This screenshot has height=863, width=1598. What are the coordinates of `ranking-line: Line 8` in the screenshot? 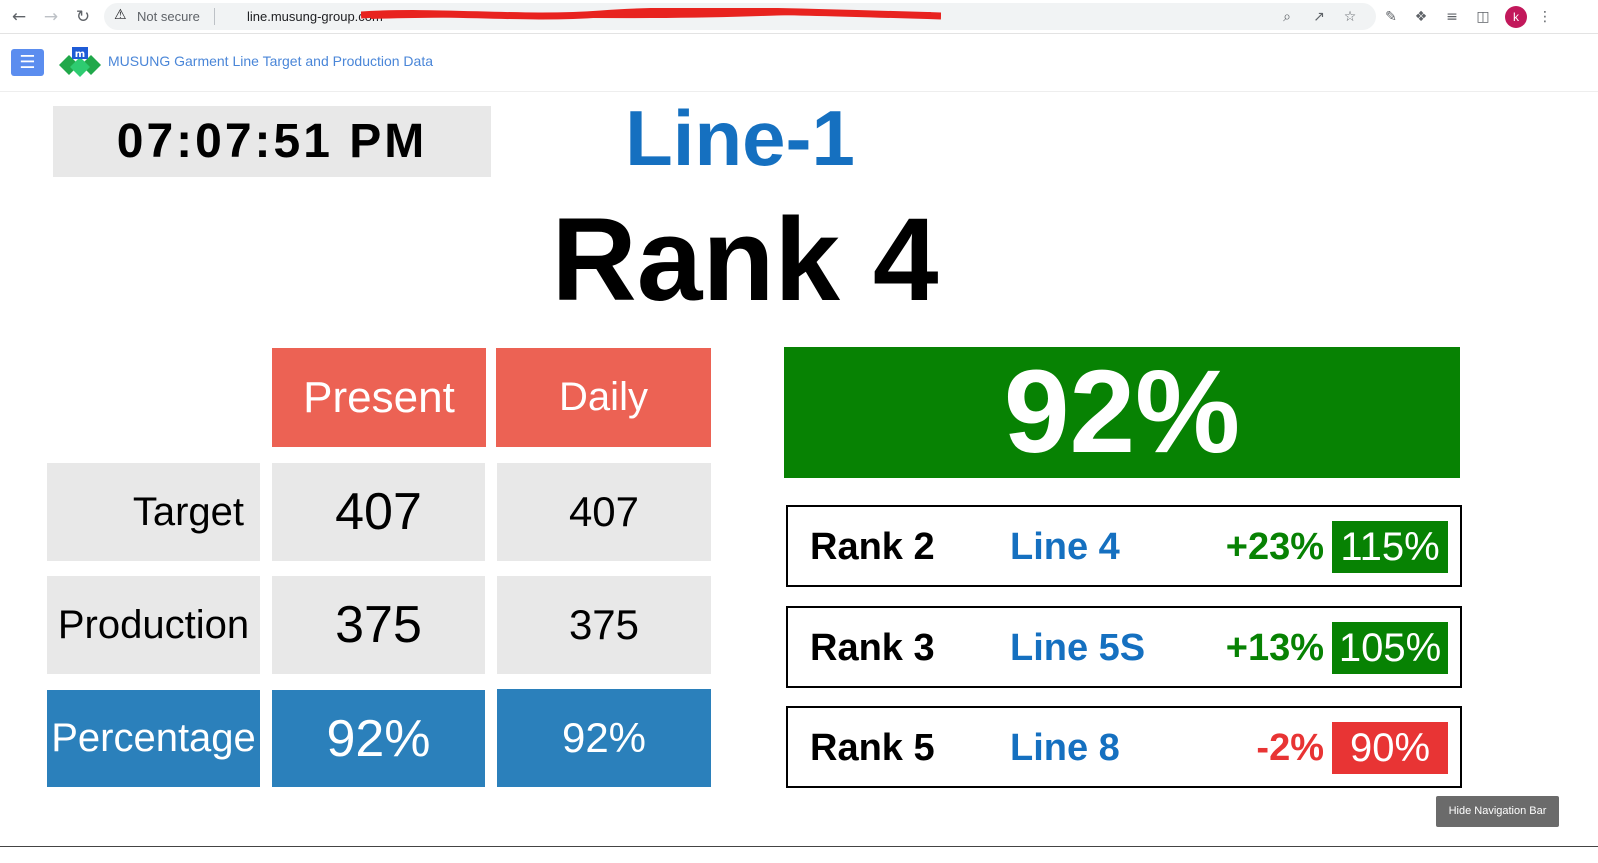 It's located at (1065, 748).